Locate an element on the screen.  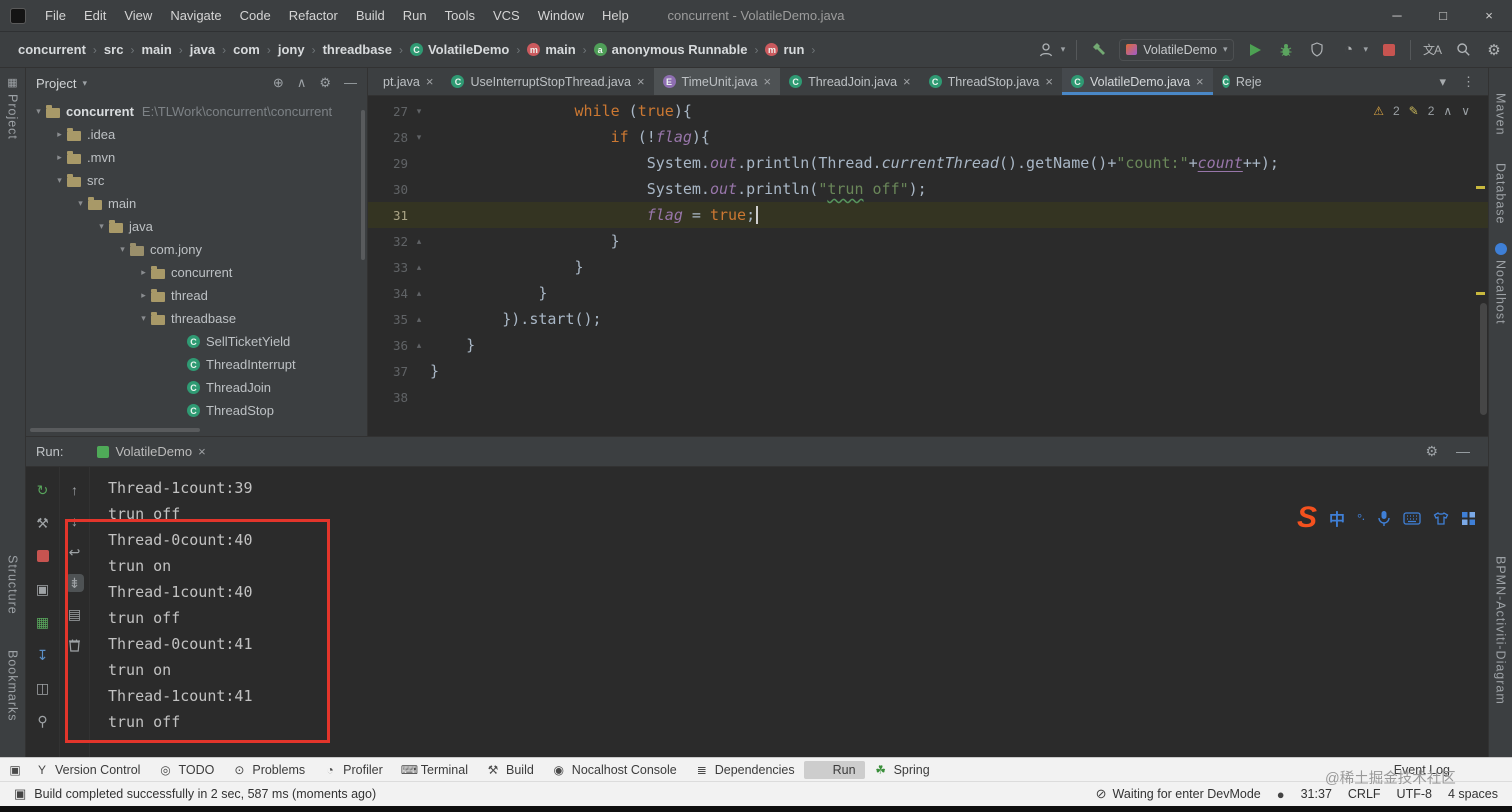
indent-indicator: 4 spaces is located at coordinates (1473, 794).